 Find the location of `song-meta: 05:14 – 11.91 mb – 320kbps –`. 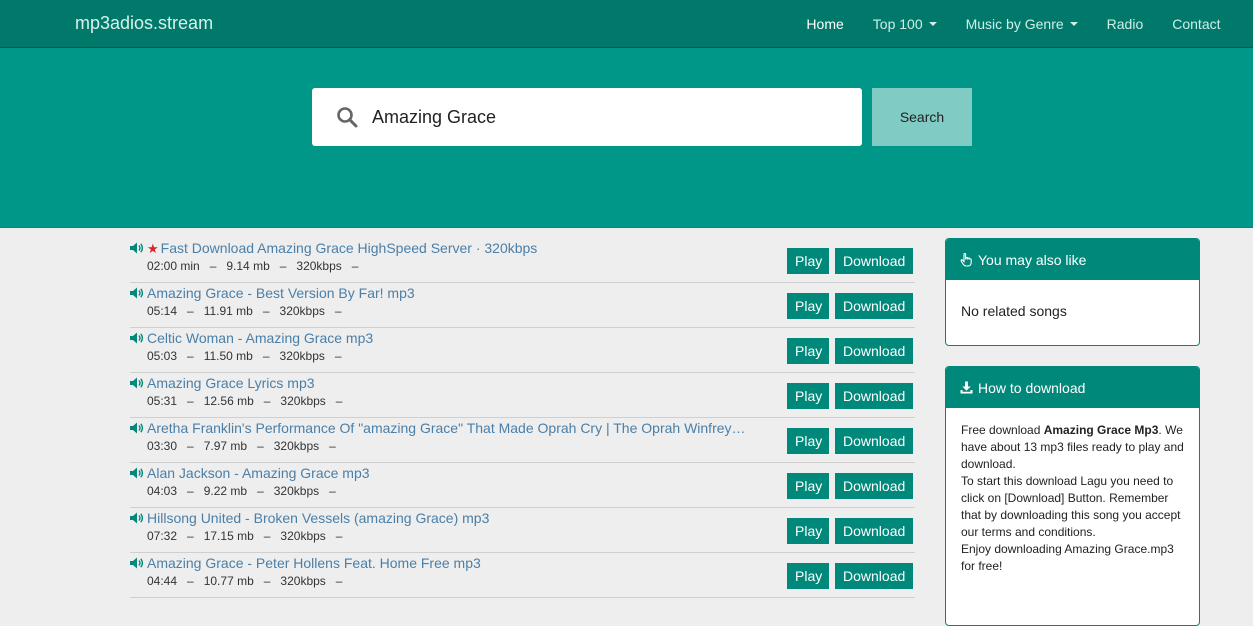

song-meta: 05:14 – 11.91 mb – 320kbps – is located at coordinates (244, 311).